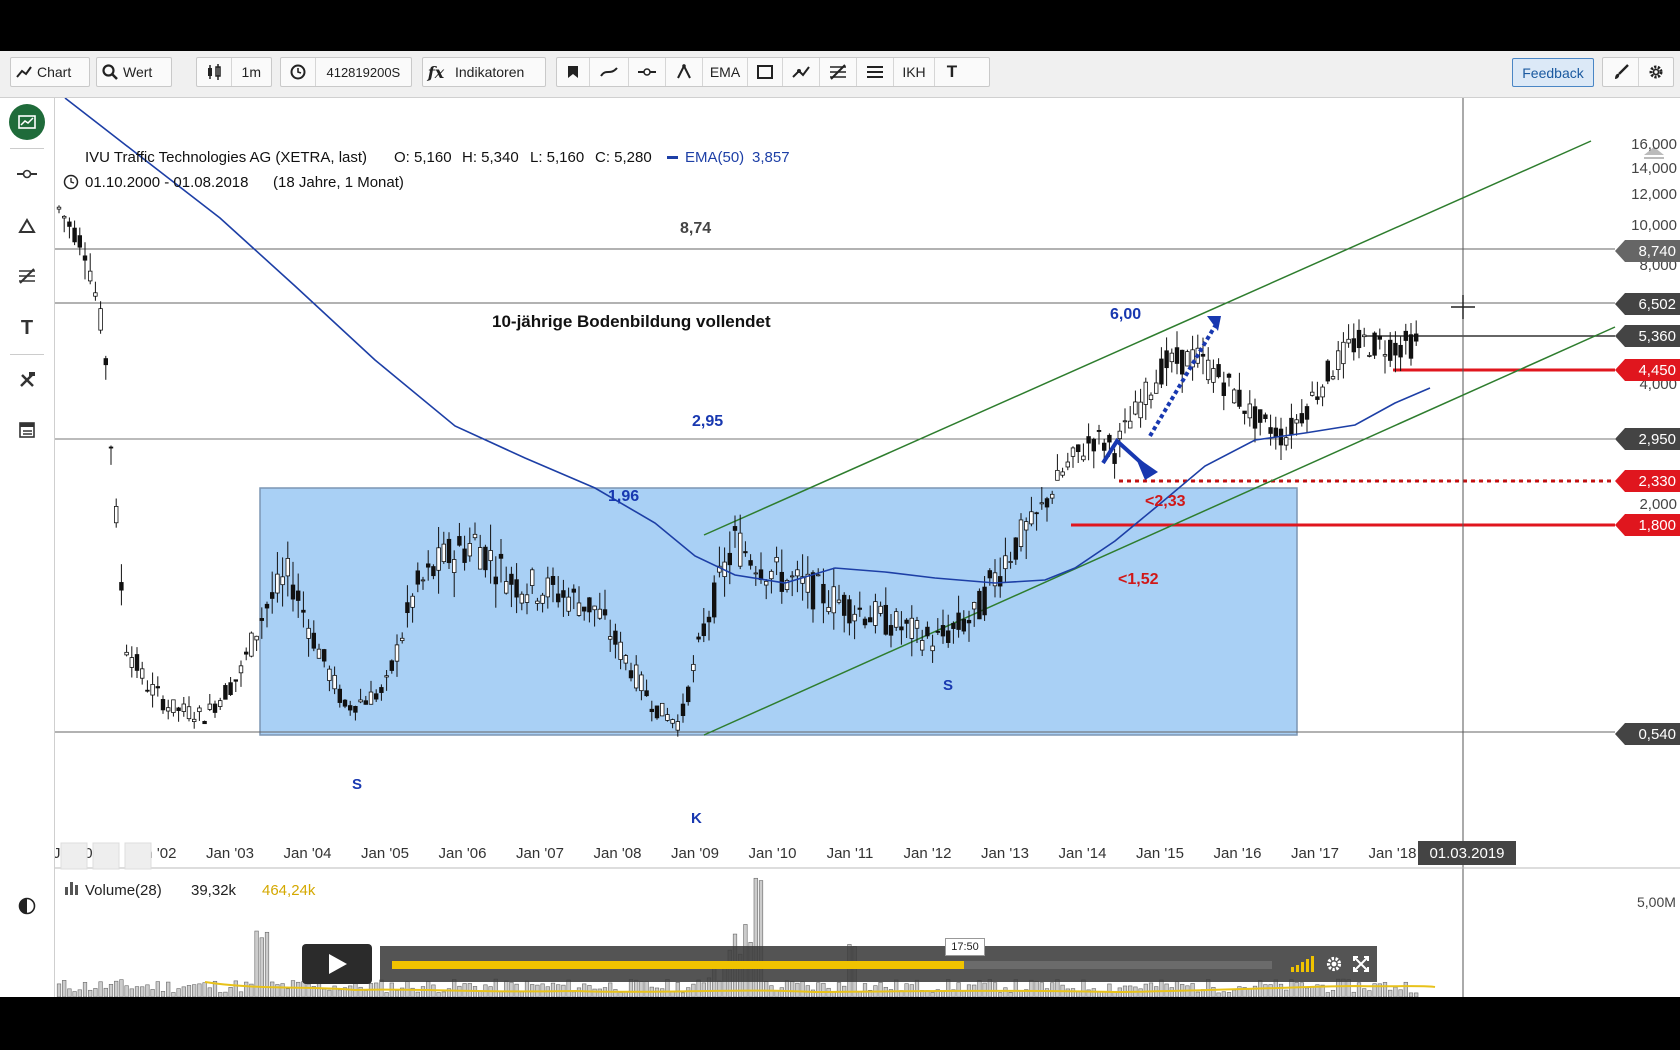 The image size is (1680, 1050). Describe the element at coordinates (27, 174) in the screenshot. I see `line-tool-icon` at that location.